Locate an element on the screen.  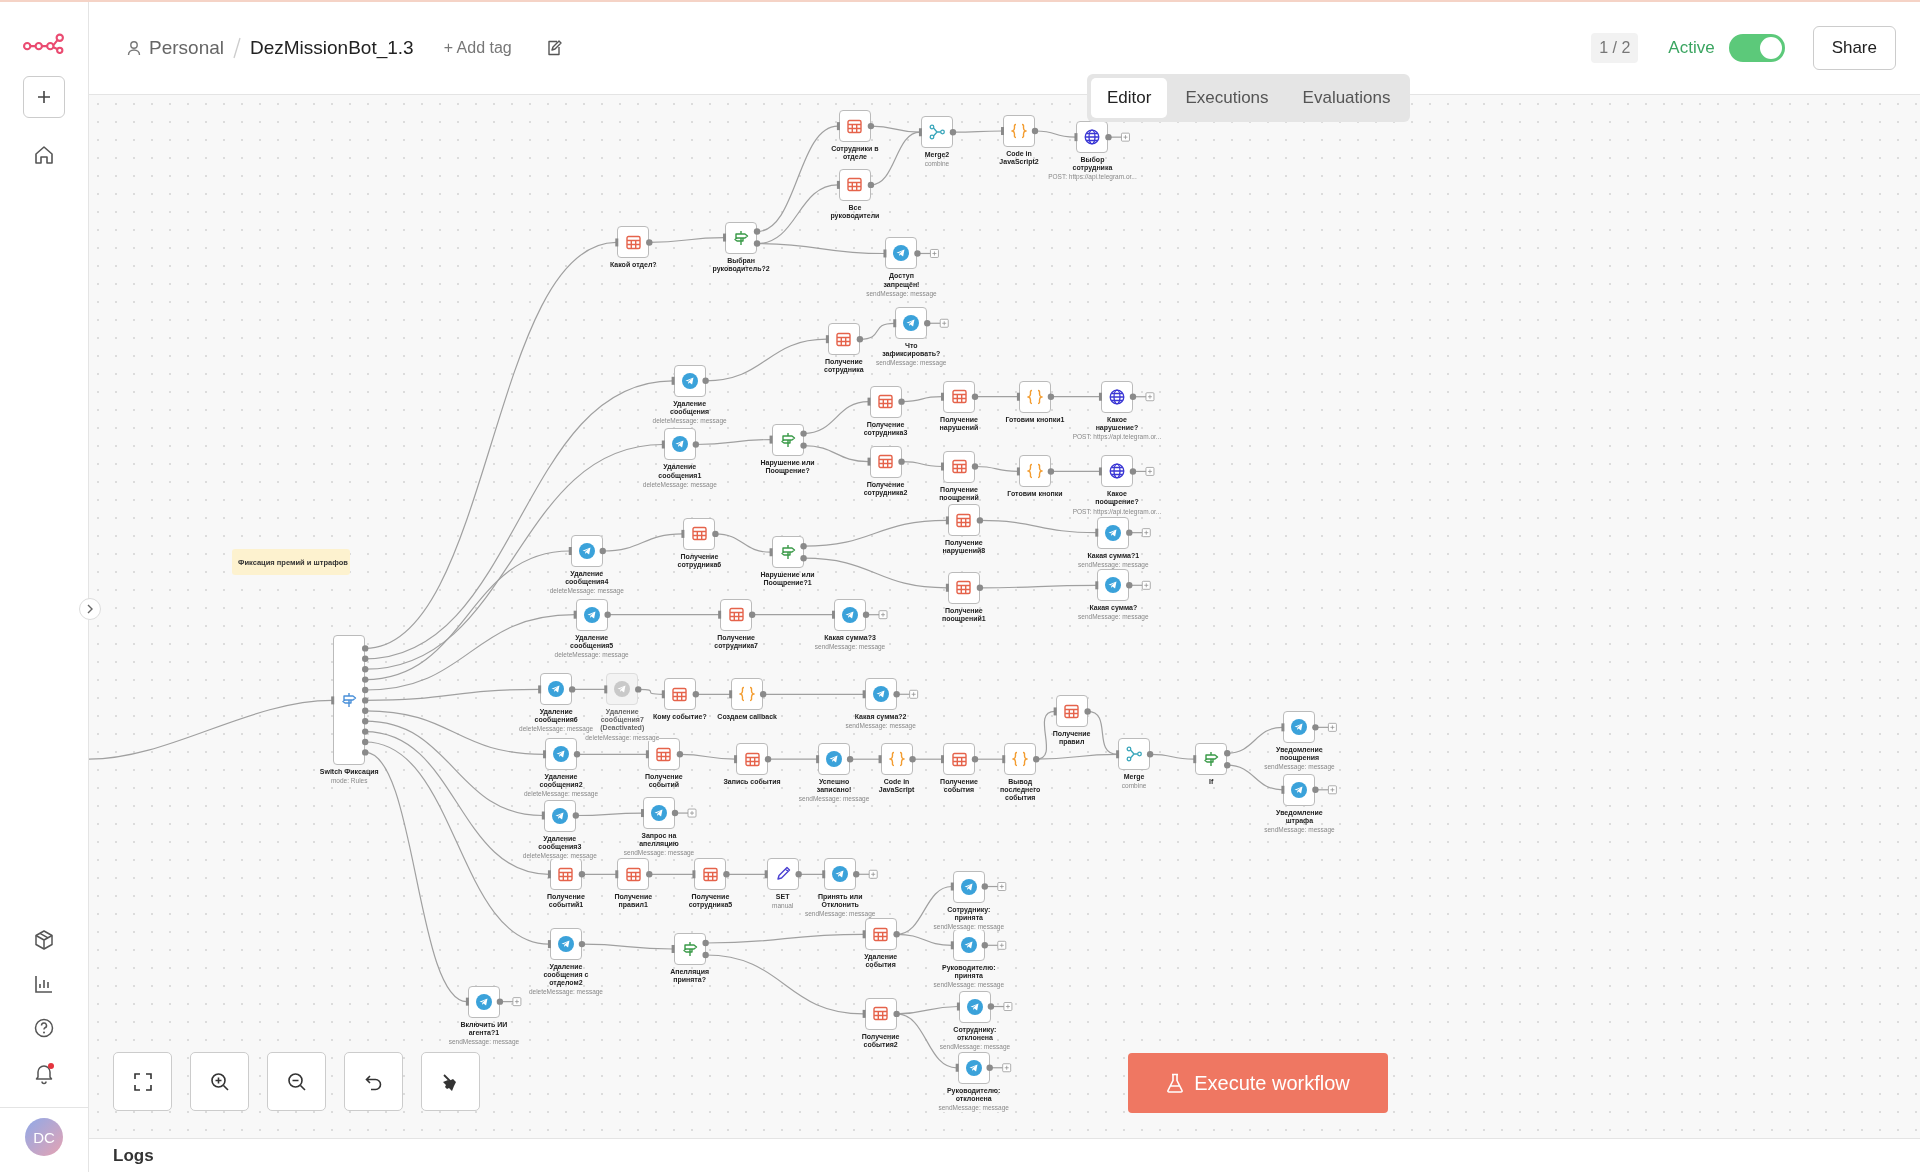
active-label: Active is located at coordinates (1691, 48).